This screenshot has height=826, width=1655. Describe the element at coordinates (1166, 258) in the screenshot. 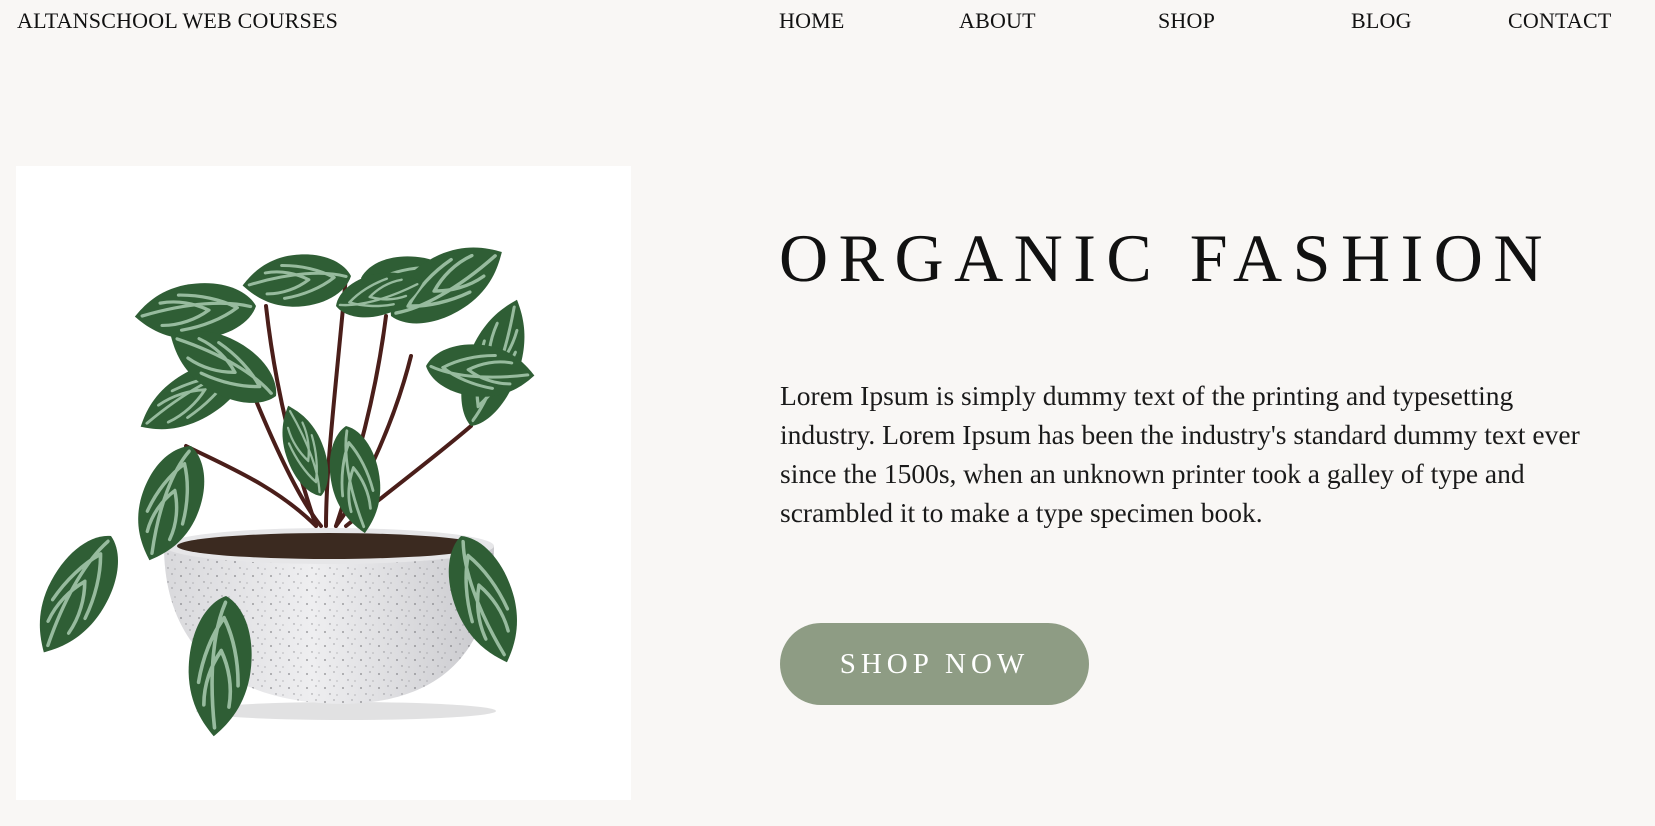

I see `hero-title: ORGANIC FASHION` at that location.